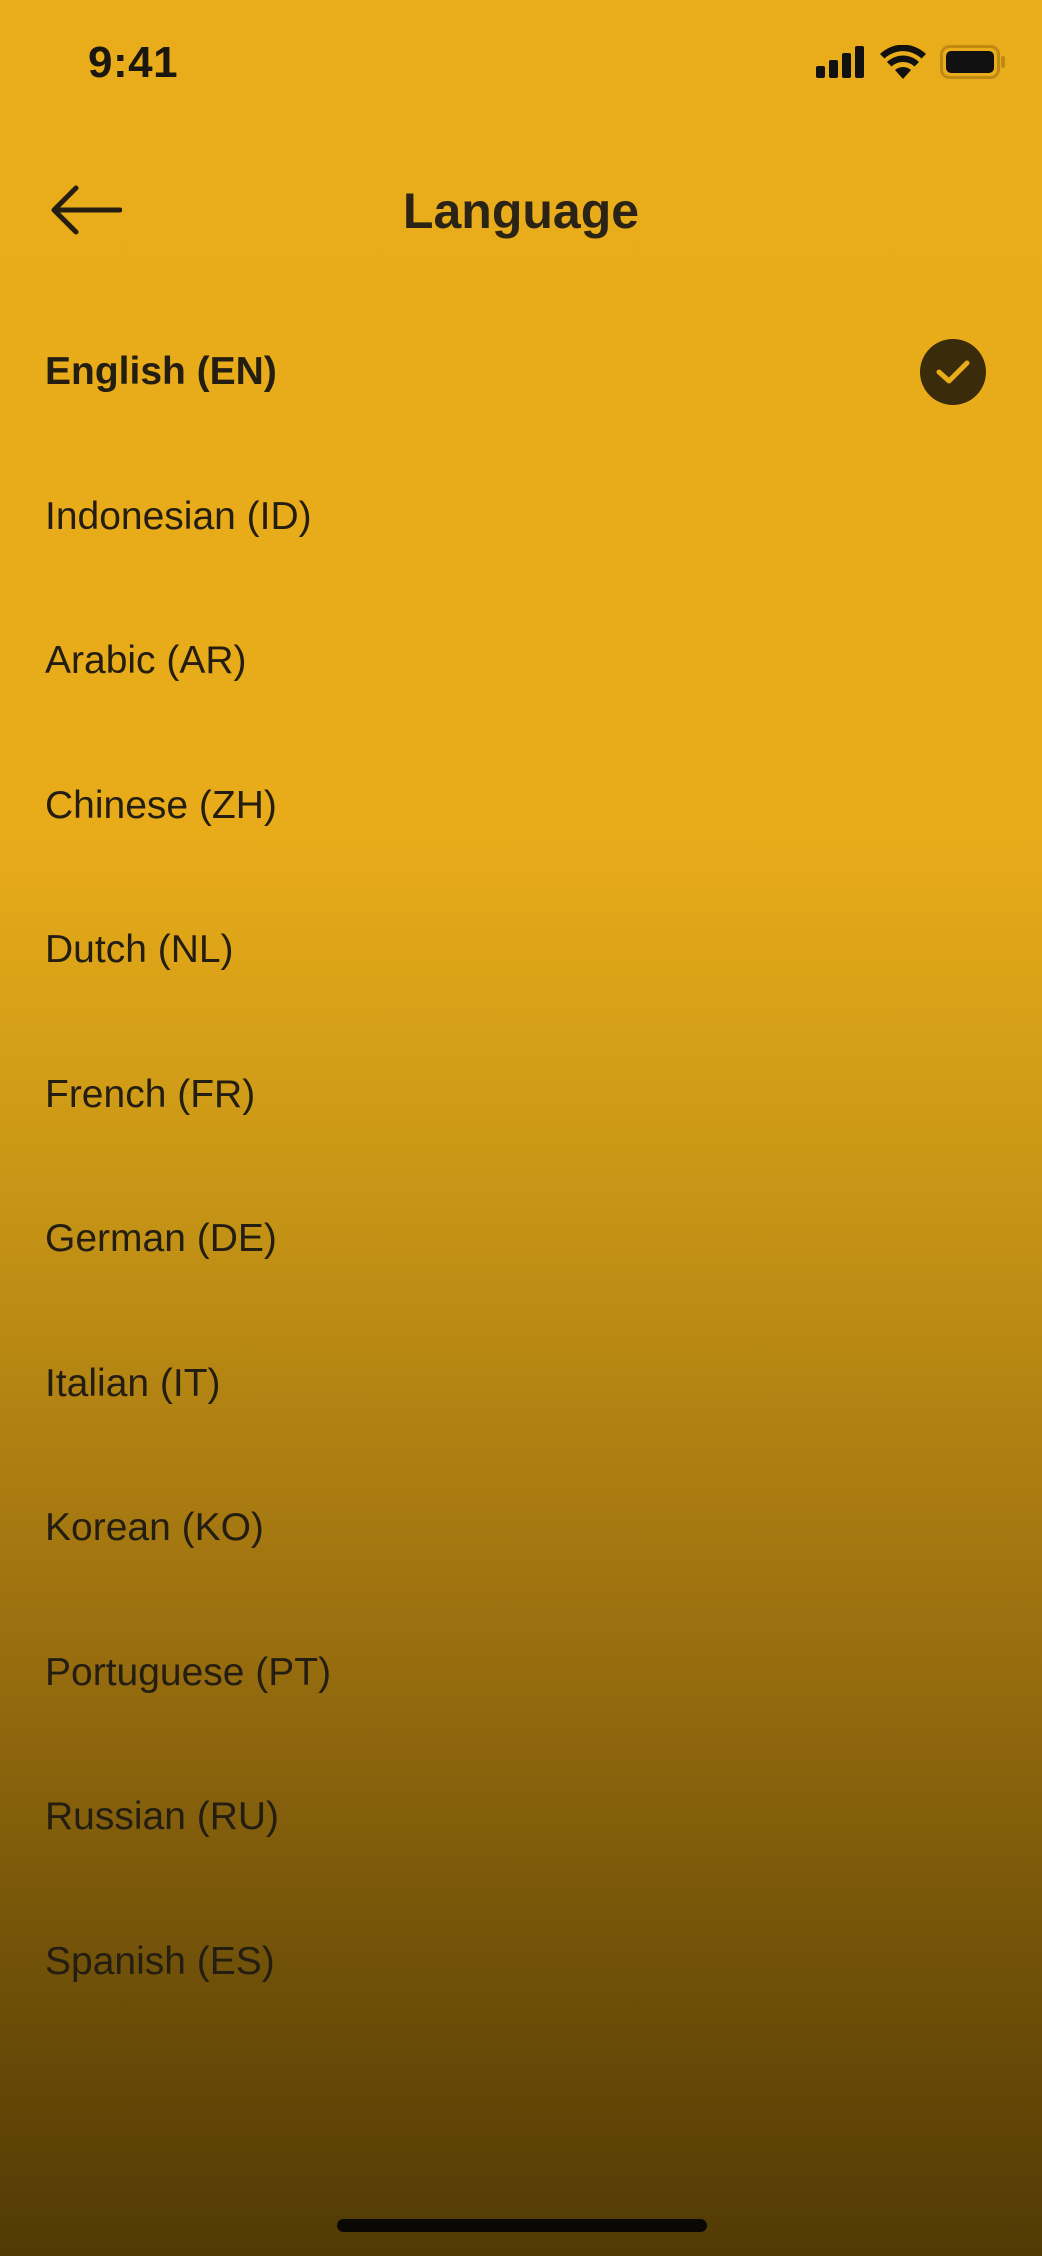 This screenshot has height=2256, width=1042. Describe the element at coordinates (841, 62) in the screenshot. I see `cellular-signal-icon` at that location.